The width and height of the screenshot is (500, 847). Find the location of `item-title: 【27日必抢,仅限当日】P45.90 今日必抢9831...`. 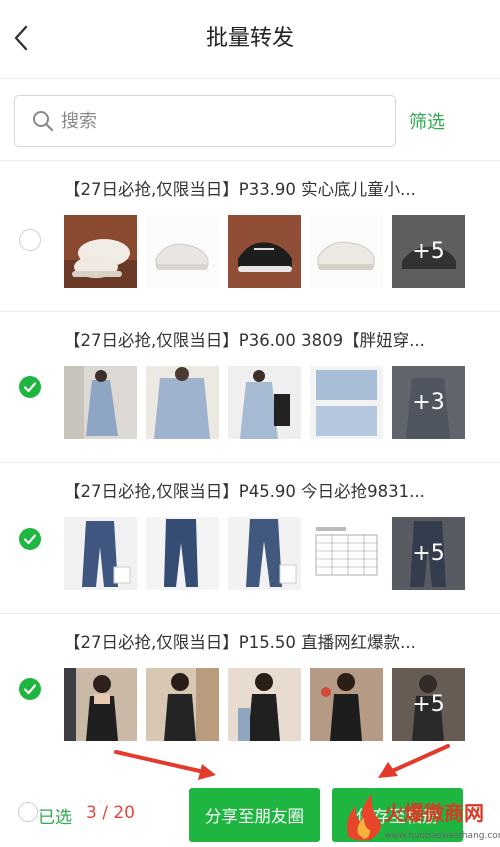

item-title: 【27日必抢,仅限当日】P45.90 今日必抢9831... is located at coordinates (244, 491).